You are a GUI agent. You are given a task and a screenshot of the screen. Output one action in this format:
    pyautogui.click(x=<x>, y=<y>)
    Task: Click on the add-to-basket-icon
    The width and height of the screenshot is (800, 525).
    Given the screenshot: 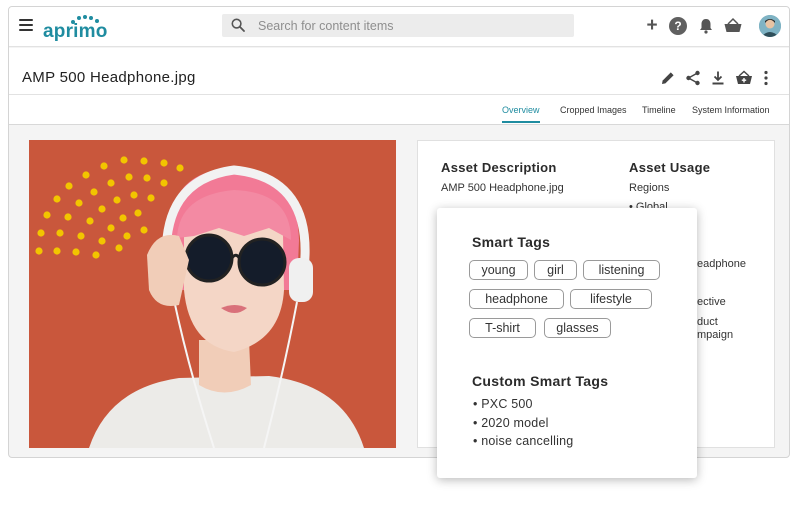 What is the action you would take?
    pyautogui.click(x=744, y=78)
    